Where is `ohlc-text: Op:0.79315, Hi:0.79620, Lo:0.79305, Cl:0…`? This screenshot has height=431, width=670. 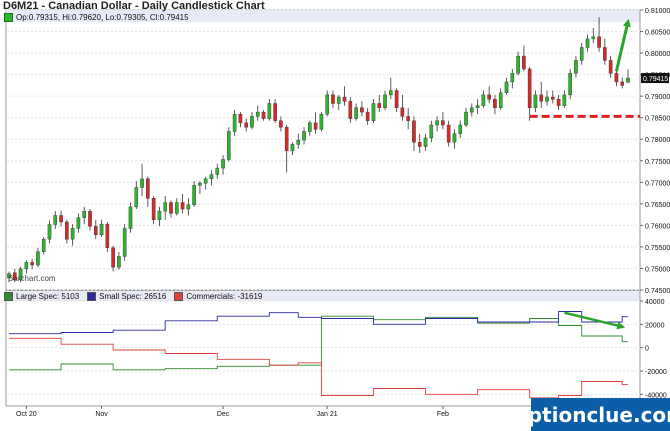 ohlc-text: Op:0.79315, Hi:0.79620, Lo:0.79305, Cl:0… is located at coordinates (102, 17).